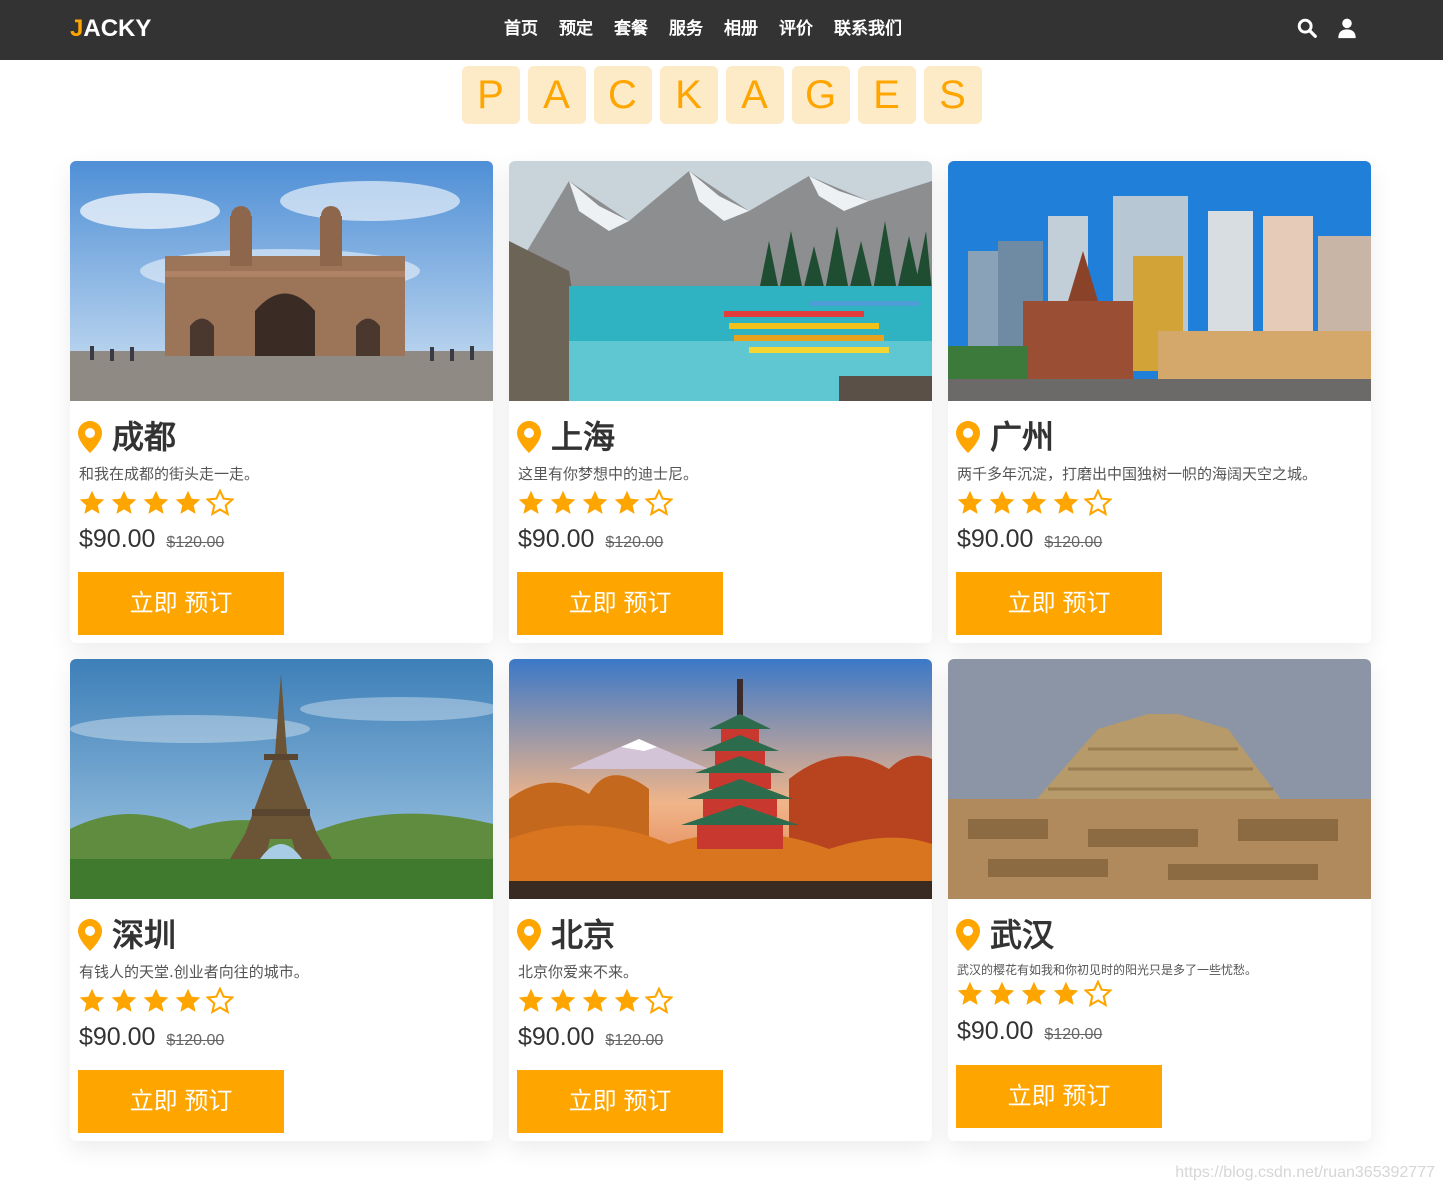  What do you see at coordinates (820, 95) in the screenshot?
I see `heading-letter: G` at bounding box center [820, 95].